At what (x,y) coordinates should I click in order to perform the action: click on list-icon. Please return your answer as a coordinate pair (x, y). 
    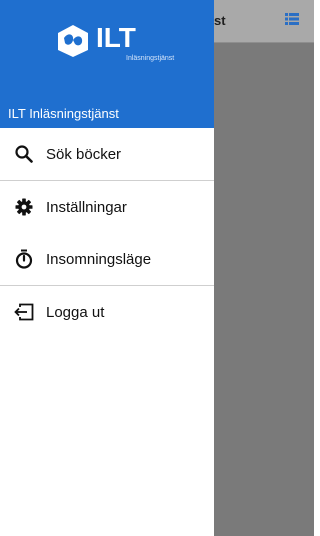
    Looking at the image, I should click on (292, 19).